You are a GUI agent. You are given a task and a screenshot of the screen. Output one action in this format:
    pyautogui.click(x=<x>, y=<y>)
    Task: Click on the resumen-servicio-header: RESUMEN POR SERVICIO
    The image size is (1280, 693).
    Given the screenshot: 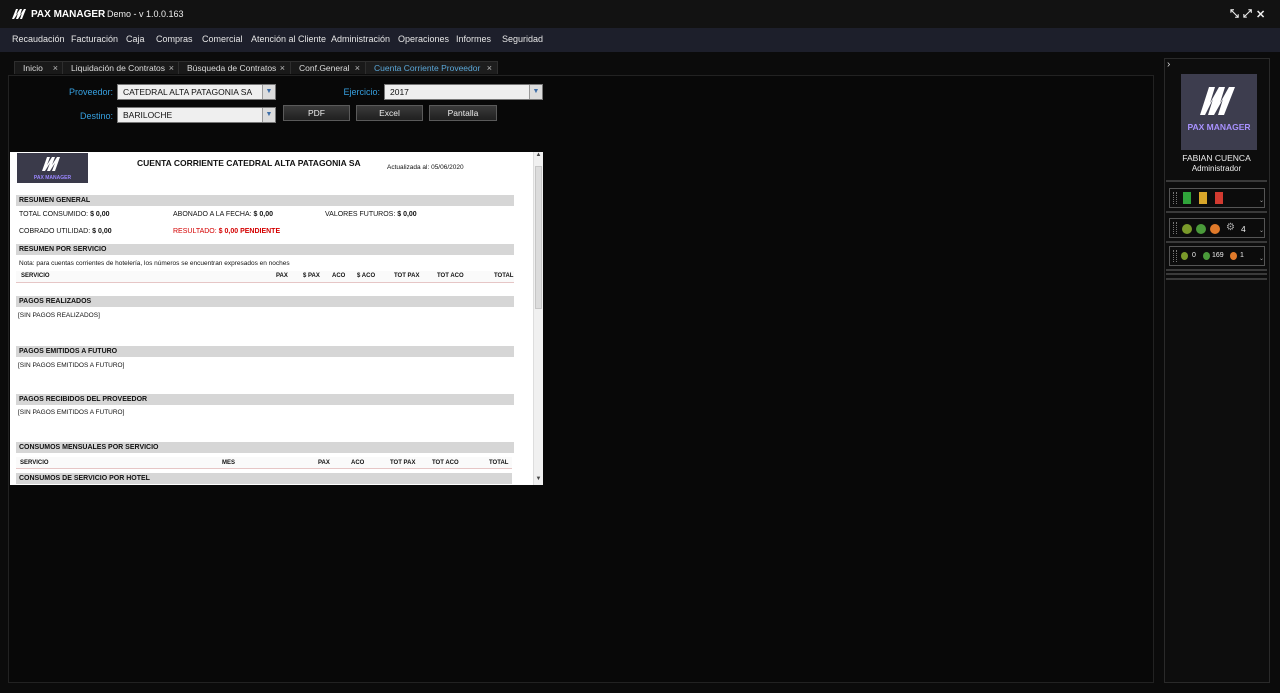 What is the action you would take?
    pyautogui.click(x=265, y=249)
    